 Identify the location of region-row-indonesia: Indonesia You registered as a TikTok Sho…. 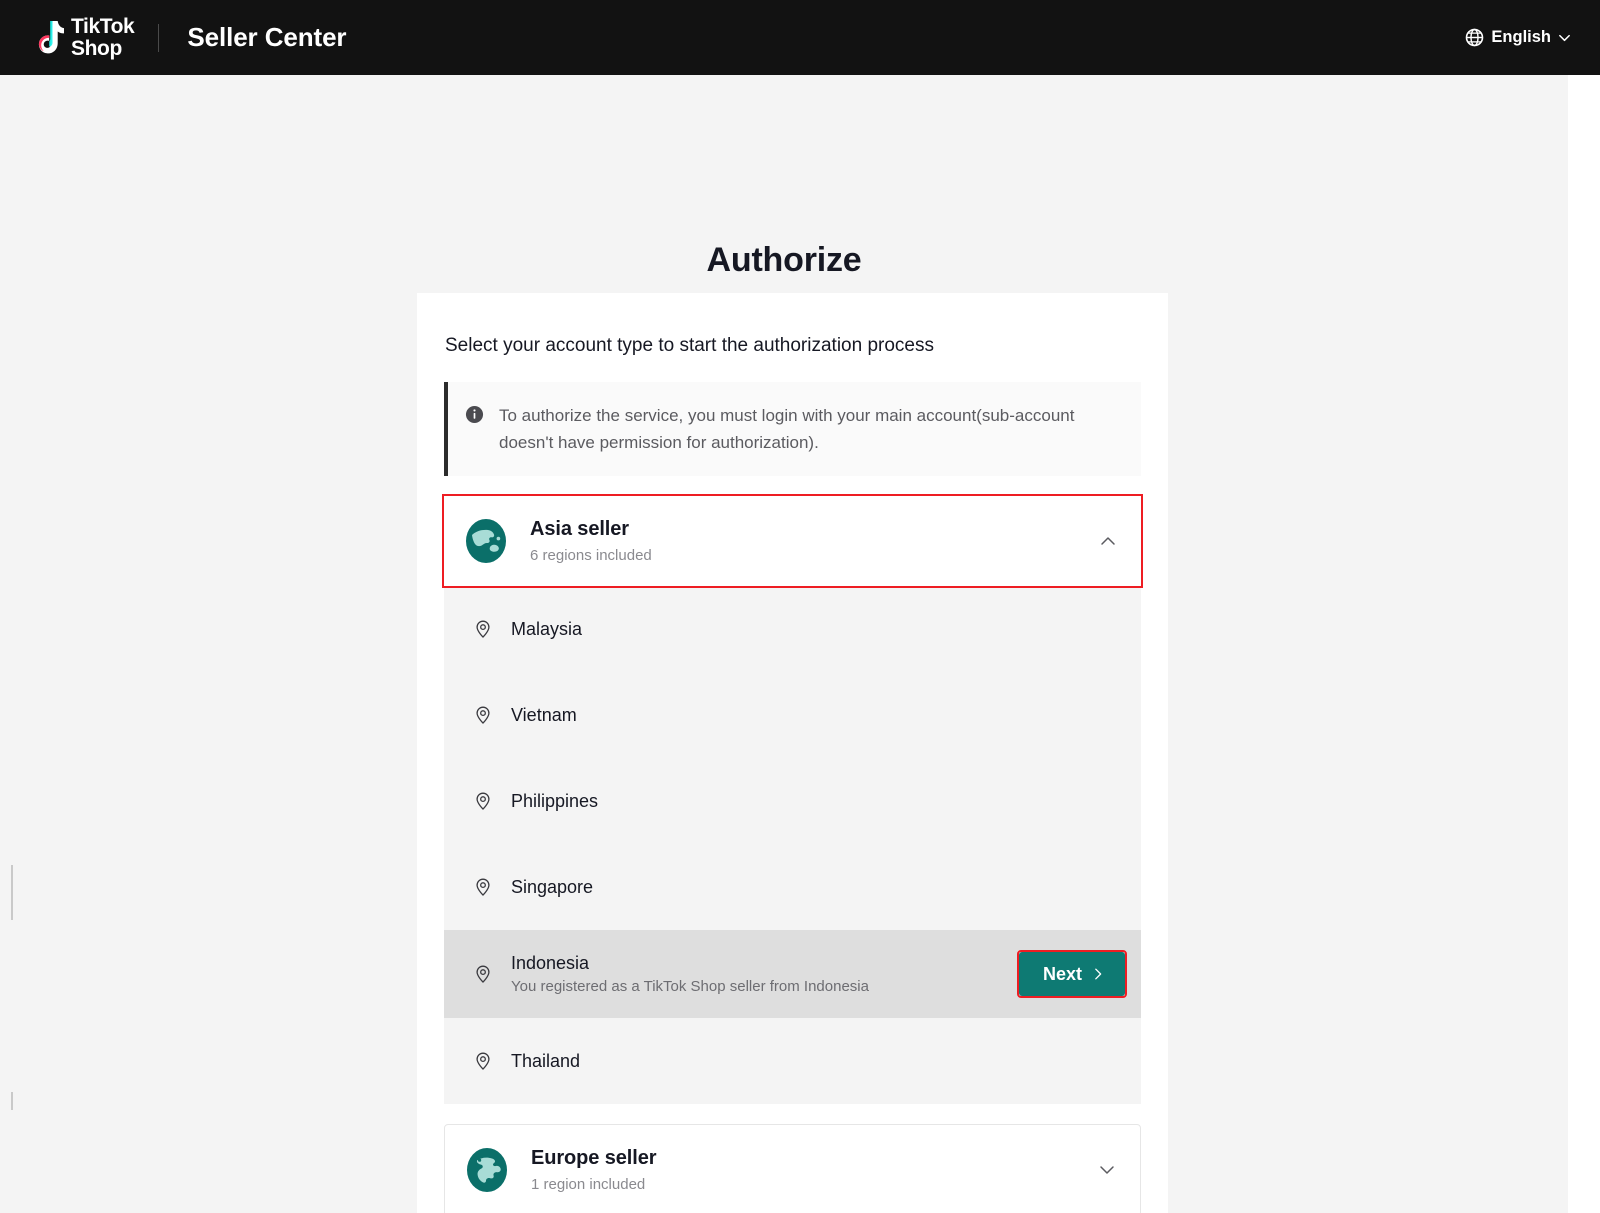
(792, 974).